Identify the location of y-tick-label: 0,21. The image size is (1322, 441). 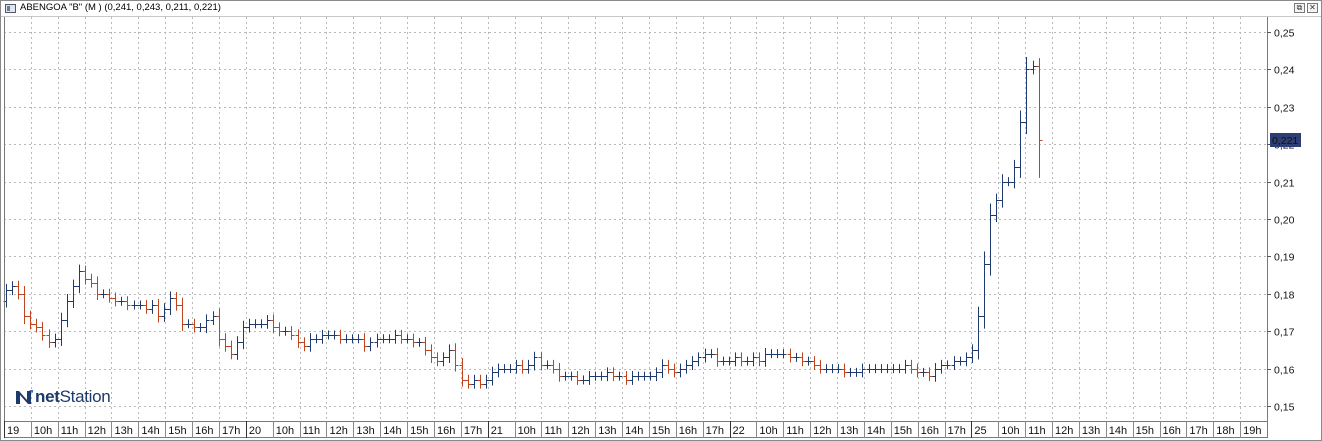
(1284, 184).